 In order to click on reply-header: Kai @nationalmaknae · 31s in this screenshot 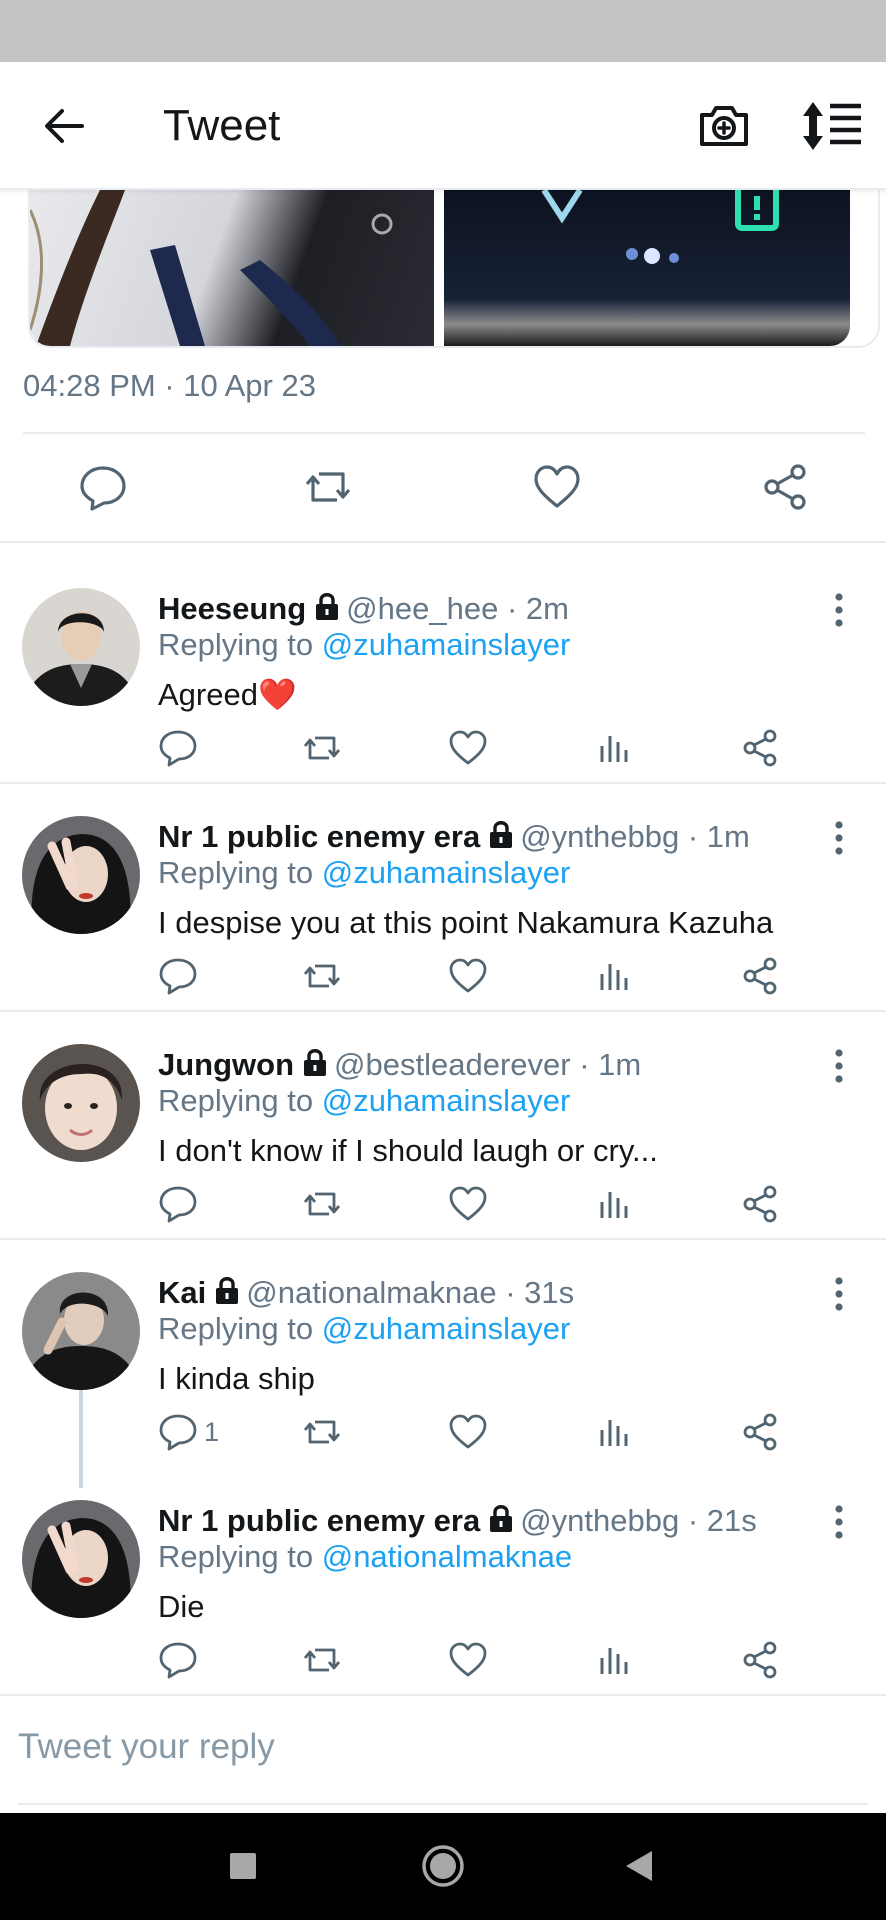, I will do `click(366, 1293)`.